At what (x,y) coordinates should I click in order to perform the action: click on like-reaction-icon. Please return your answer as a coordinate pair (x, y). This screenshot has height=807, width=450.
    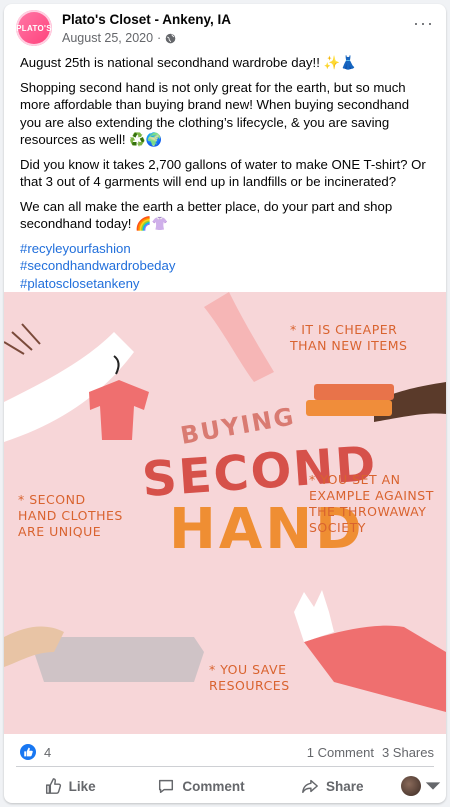
    Looking at the image, I should click on (28, 752).